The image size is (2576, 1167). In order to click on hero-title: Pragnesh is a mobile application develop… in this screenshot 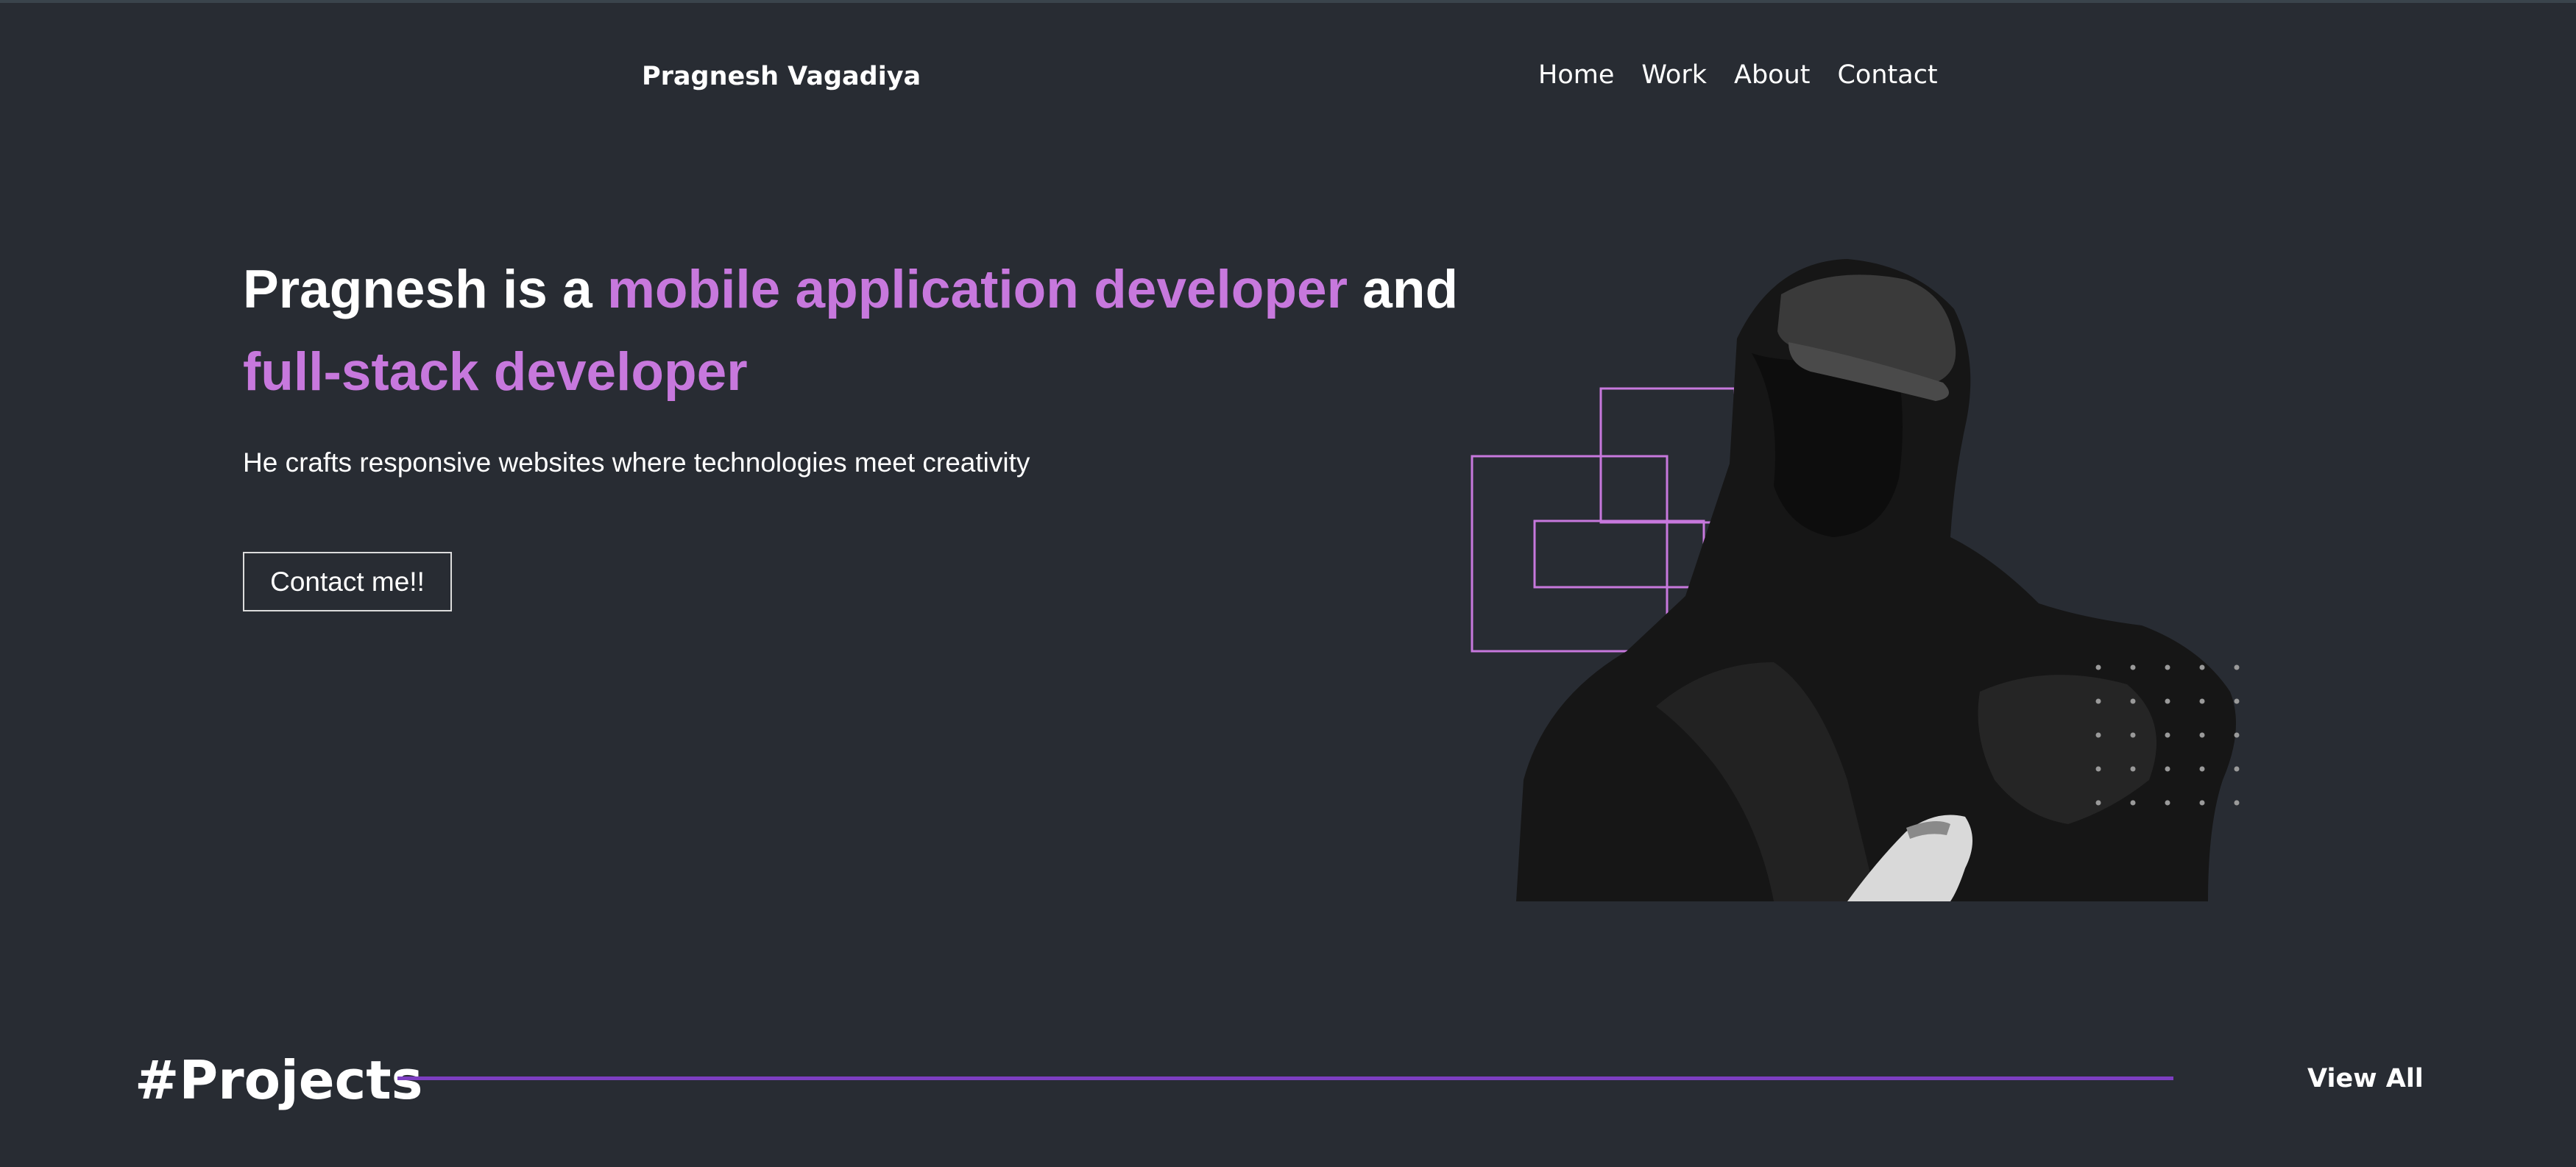, I will do `click(887, 331)`.